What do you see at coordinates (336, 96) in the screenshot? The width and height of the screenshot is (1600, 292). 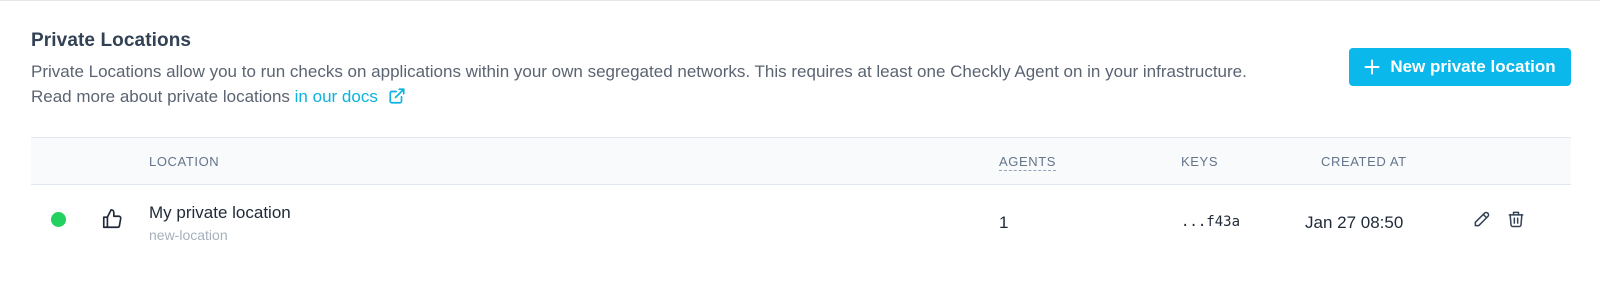 I see `docs-link: in our docs` at bounding box center [336, 96].